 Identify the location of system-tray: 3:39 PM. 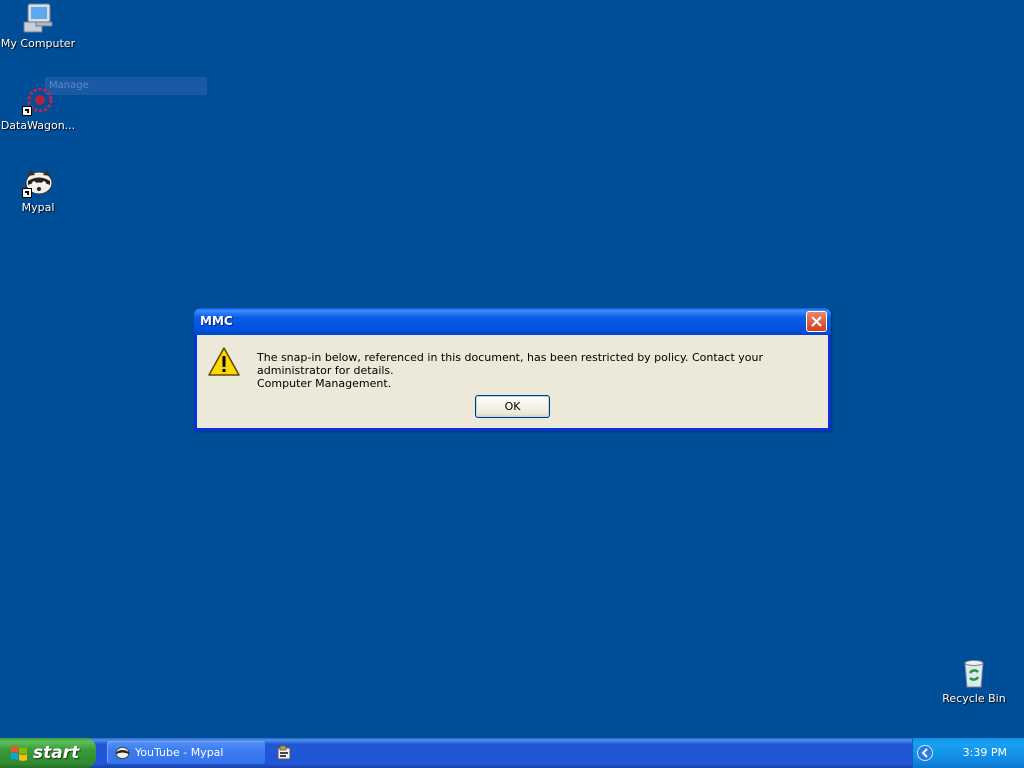
(968, 753).